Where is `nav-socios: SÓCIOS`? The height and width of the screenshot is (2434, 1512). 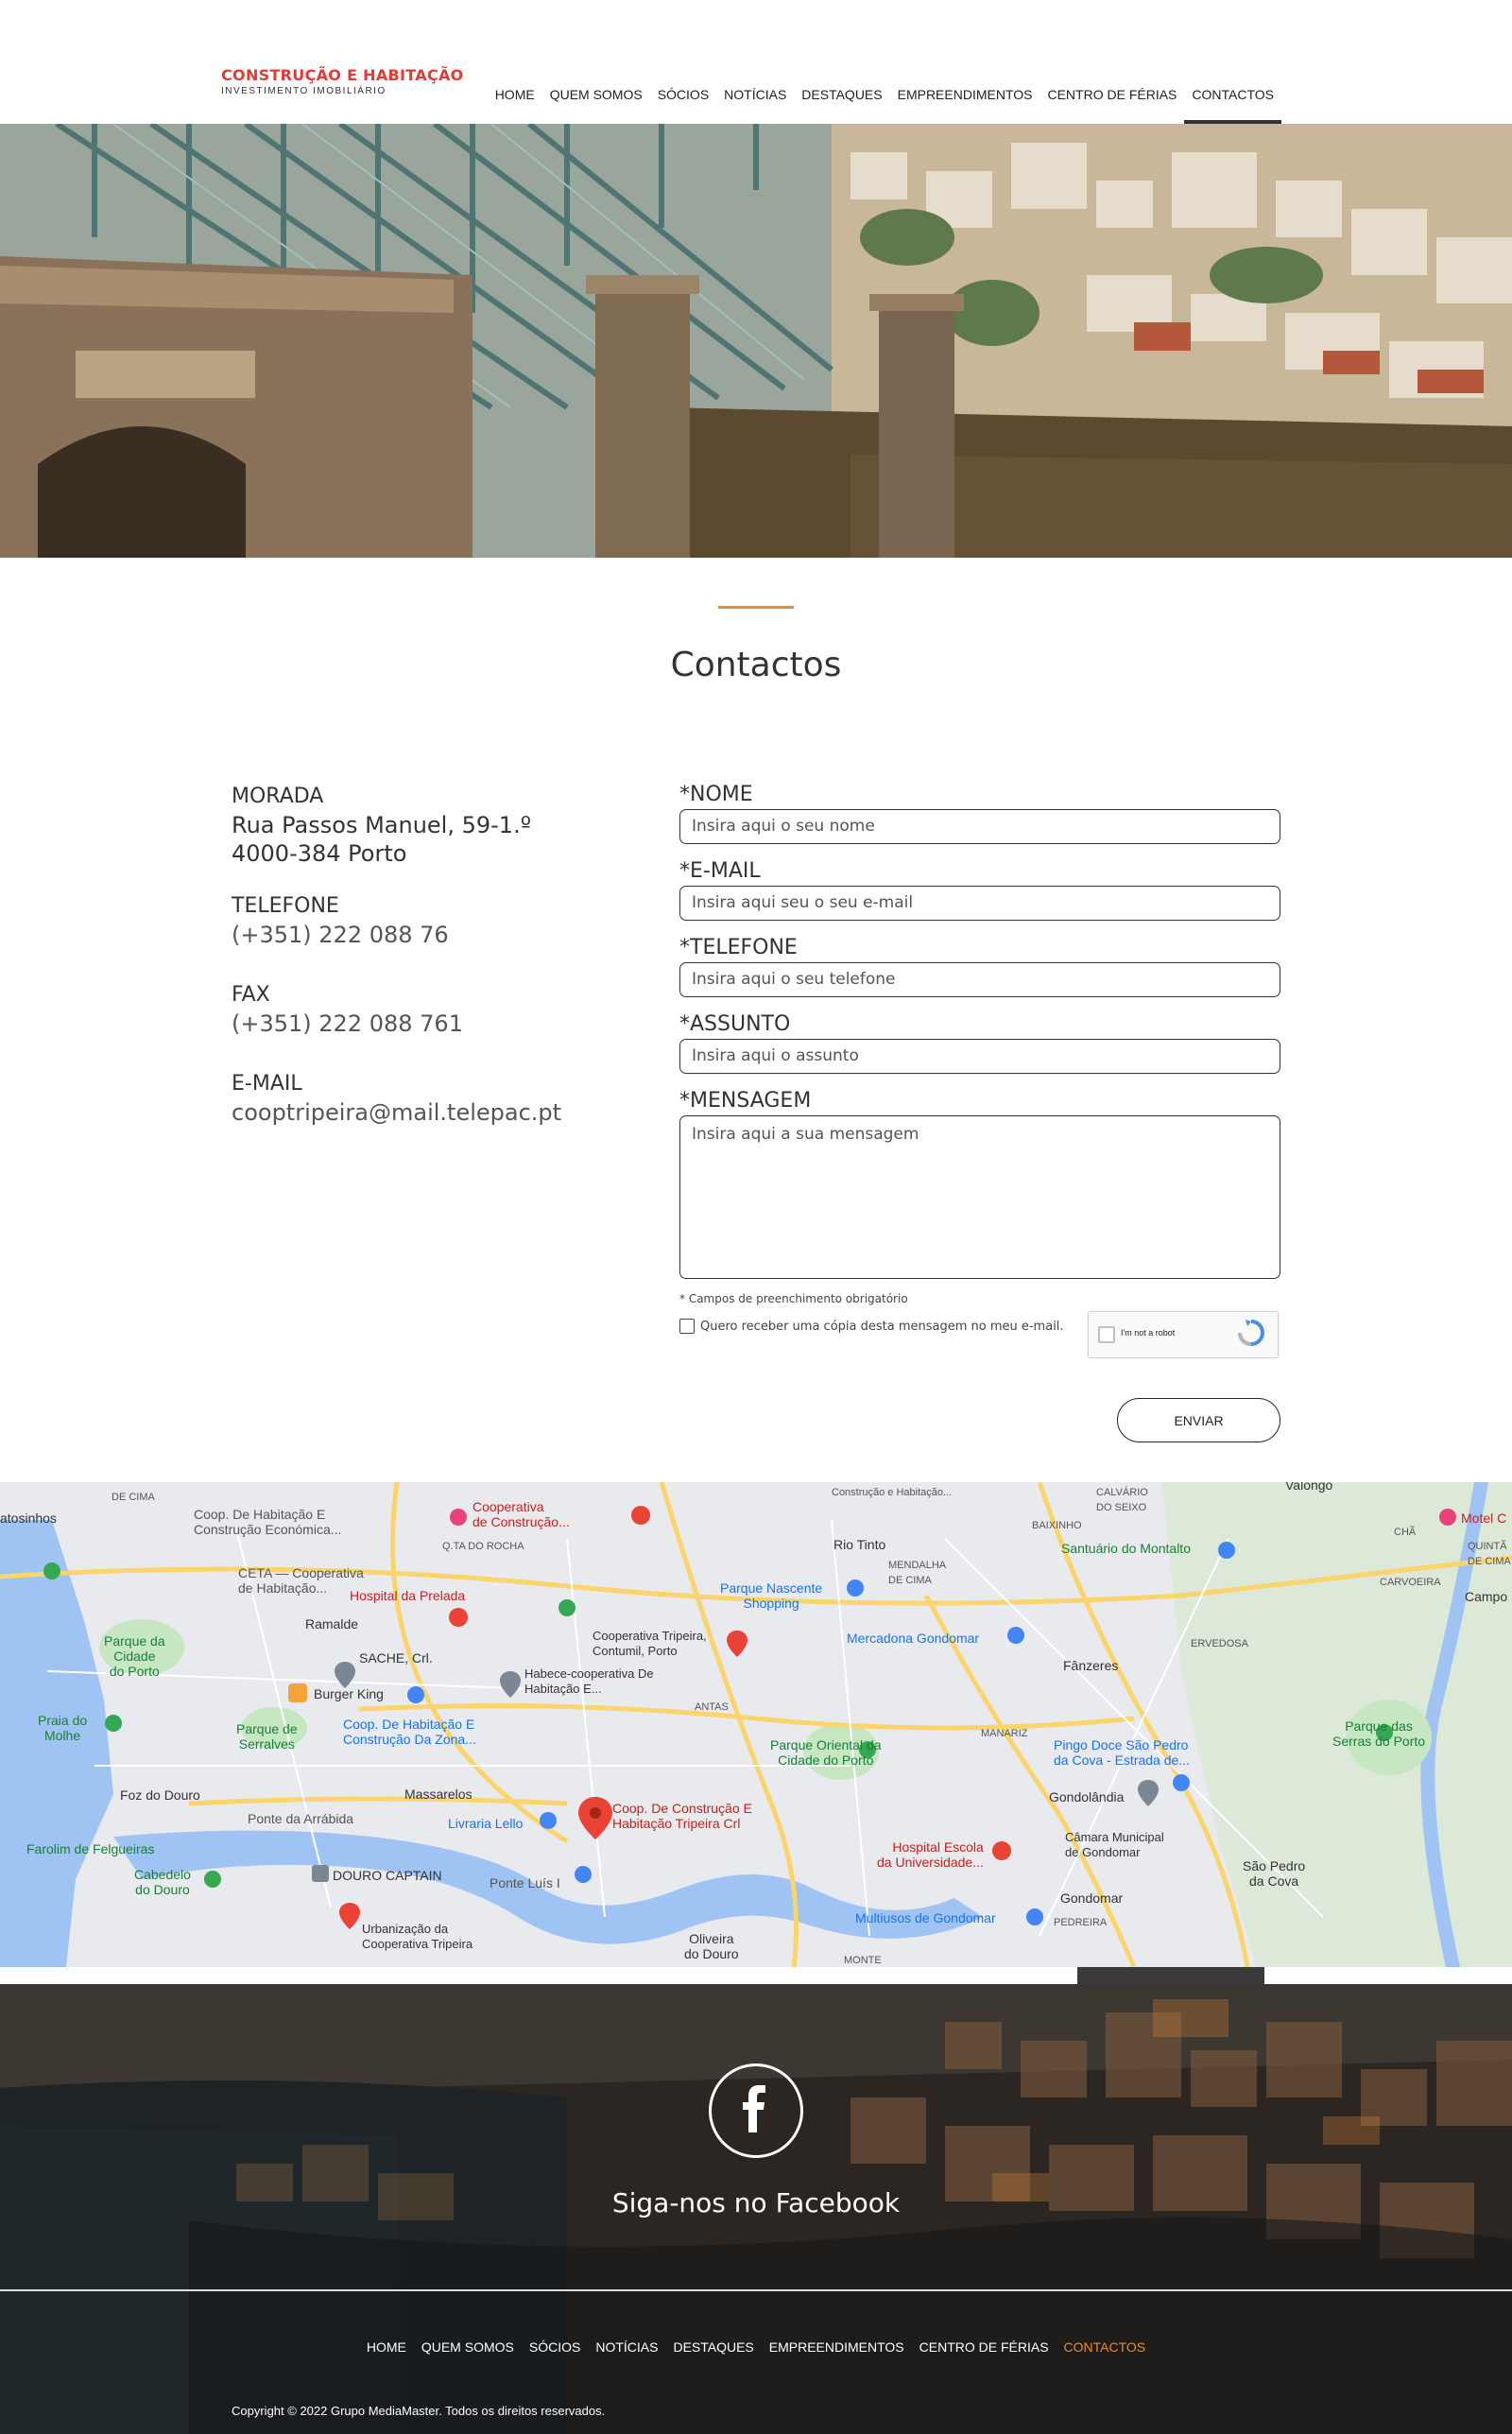 nav-socios: SÓCIOS is located at coordinates (683, 104).